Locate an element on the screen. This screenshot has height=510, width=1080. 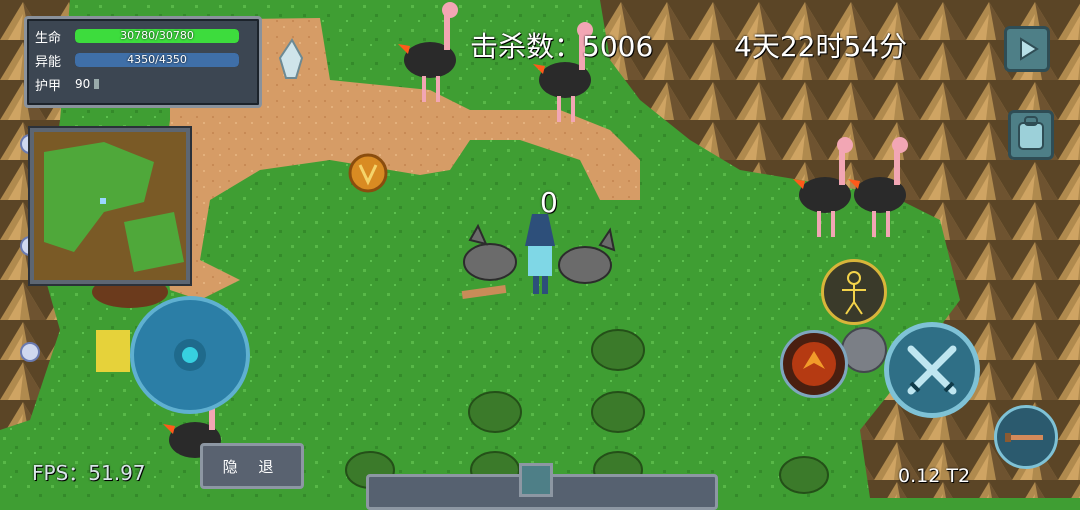
backpack-button is located at coordinates (1031, 135).